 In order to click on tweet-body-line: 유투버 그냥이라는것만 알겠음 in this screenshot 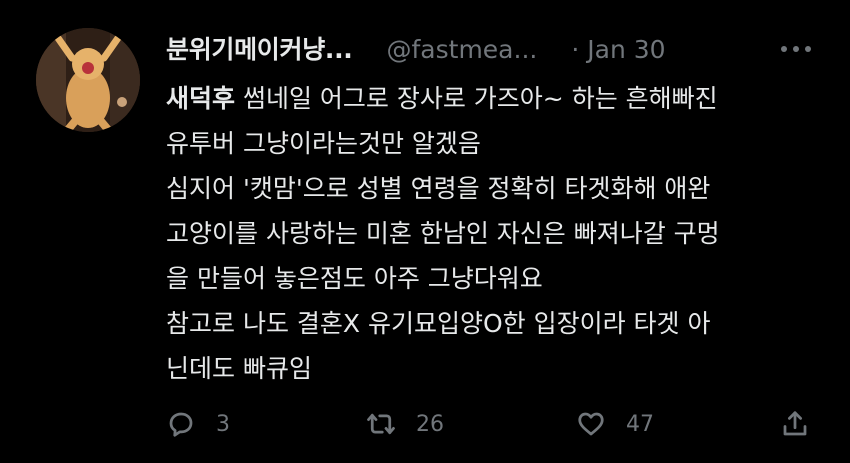, I will do `click(496, 143)`.